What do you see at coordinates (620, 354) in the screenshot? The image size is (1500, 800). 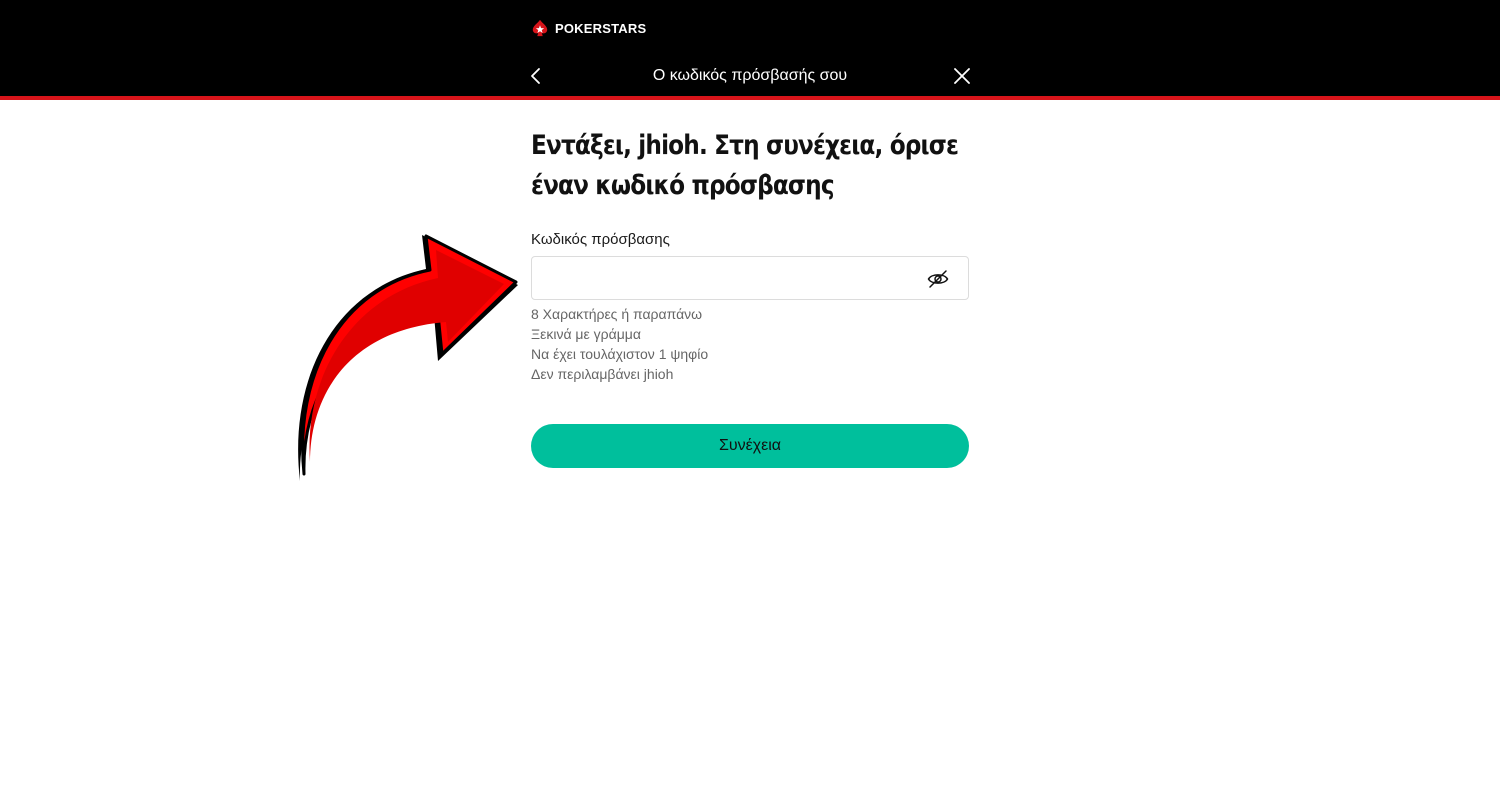 I see `rule-item: Να έχει τουλάχιστον 1 ψηφίο` at bounding box center [620, 354].